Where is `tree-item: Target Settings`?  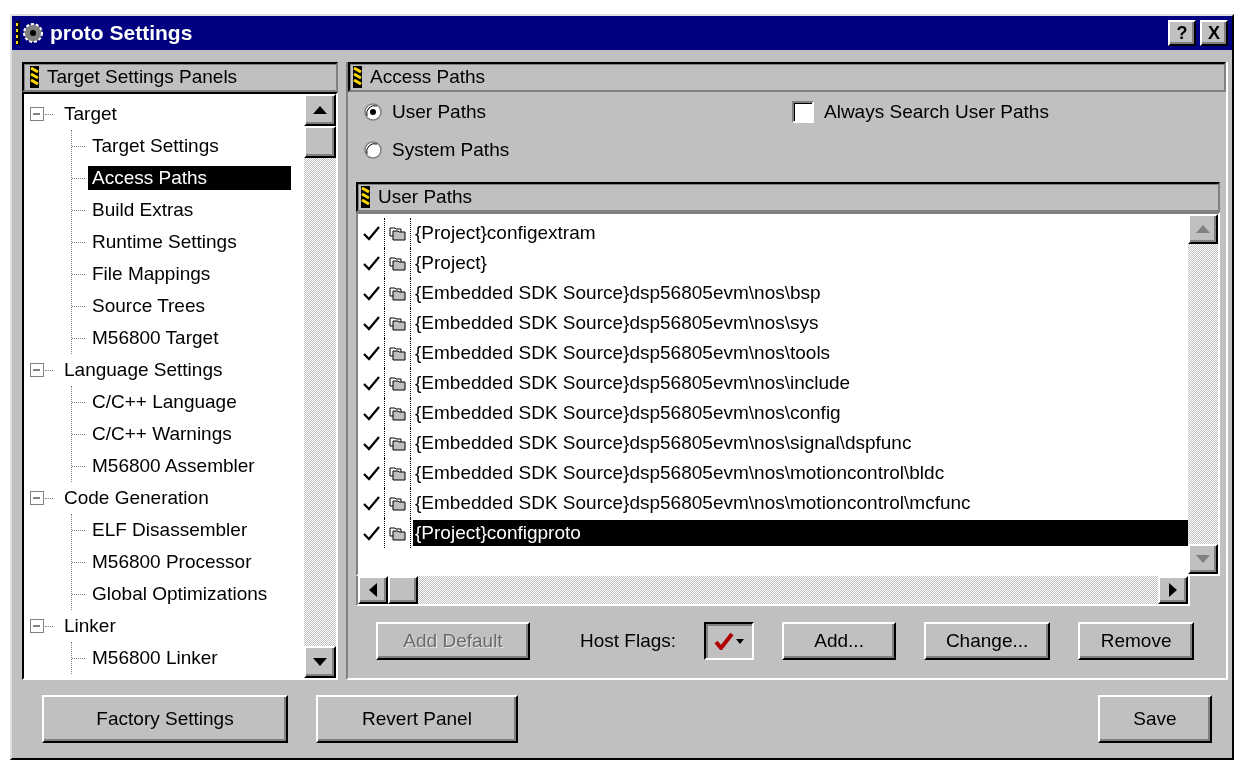 tree-item: Target Settings is located at coordinates (155, 146).